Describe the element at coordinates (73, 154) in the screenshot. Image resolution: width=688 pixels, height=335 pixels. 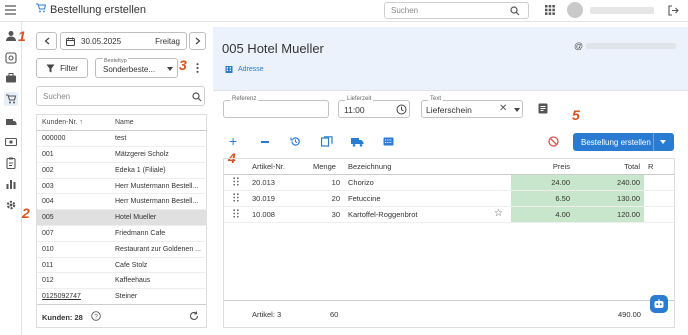
I see `customer-number-cell: 001` at that location.